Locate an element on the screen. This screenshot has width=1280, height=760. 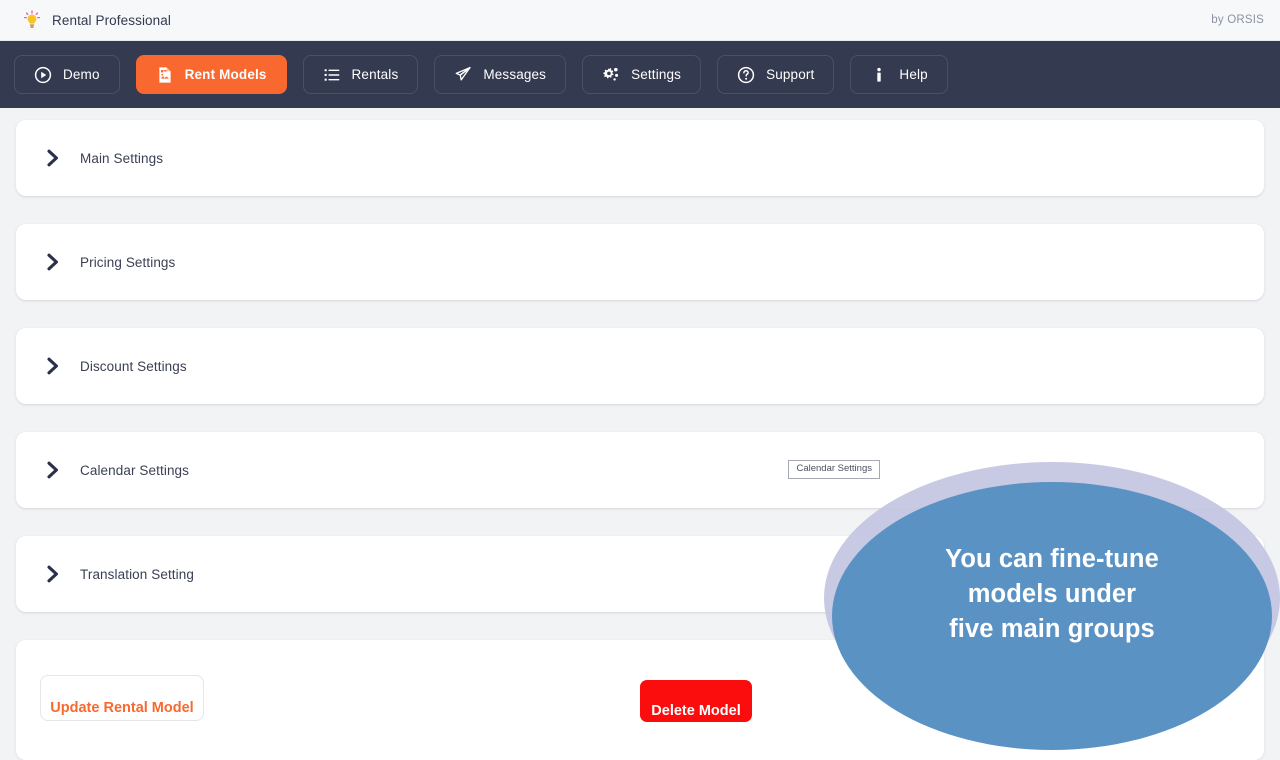
update-rental-model-button: Update Rental Model is located at coordinates (122, 698).